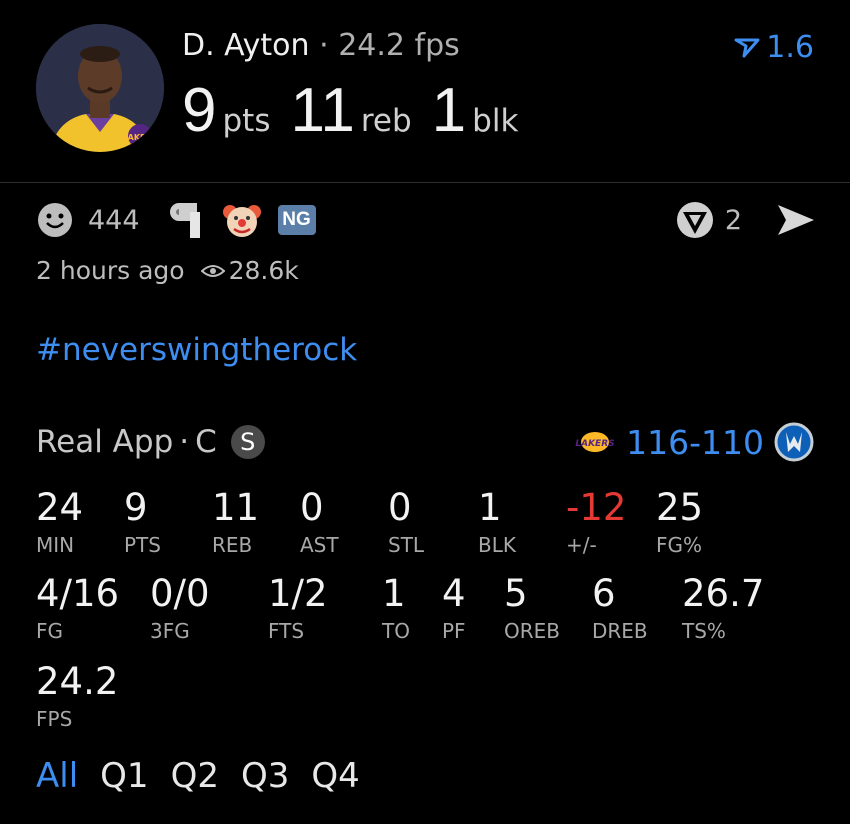  What do you see at coordinates (604, 593) in the screenshot?
I see `stat-value: 6` at bounding box center [604, 593].